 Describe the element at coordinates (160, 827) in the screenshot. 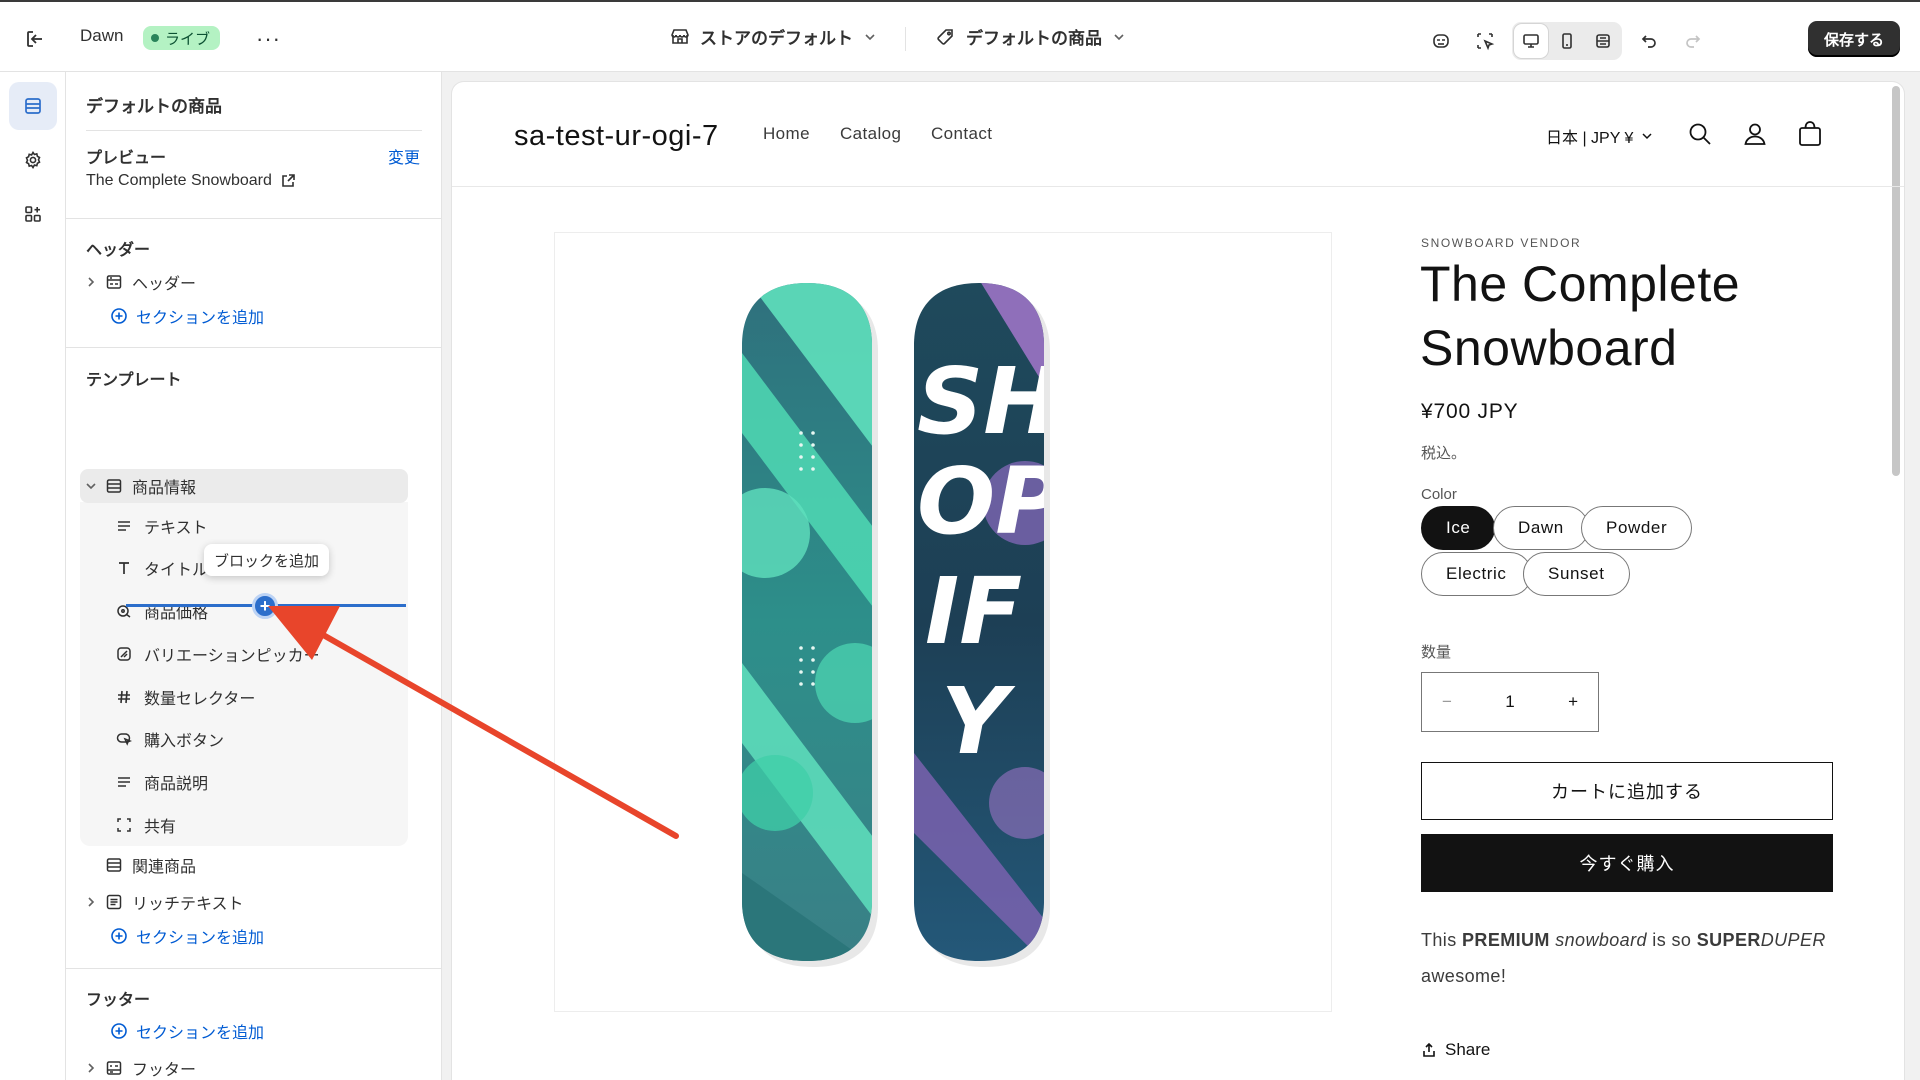

I see `block-label: 共有` at that location.